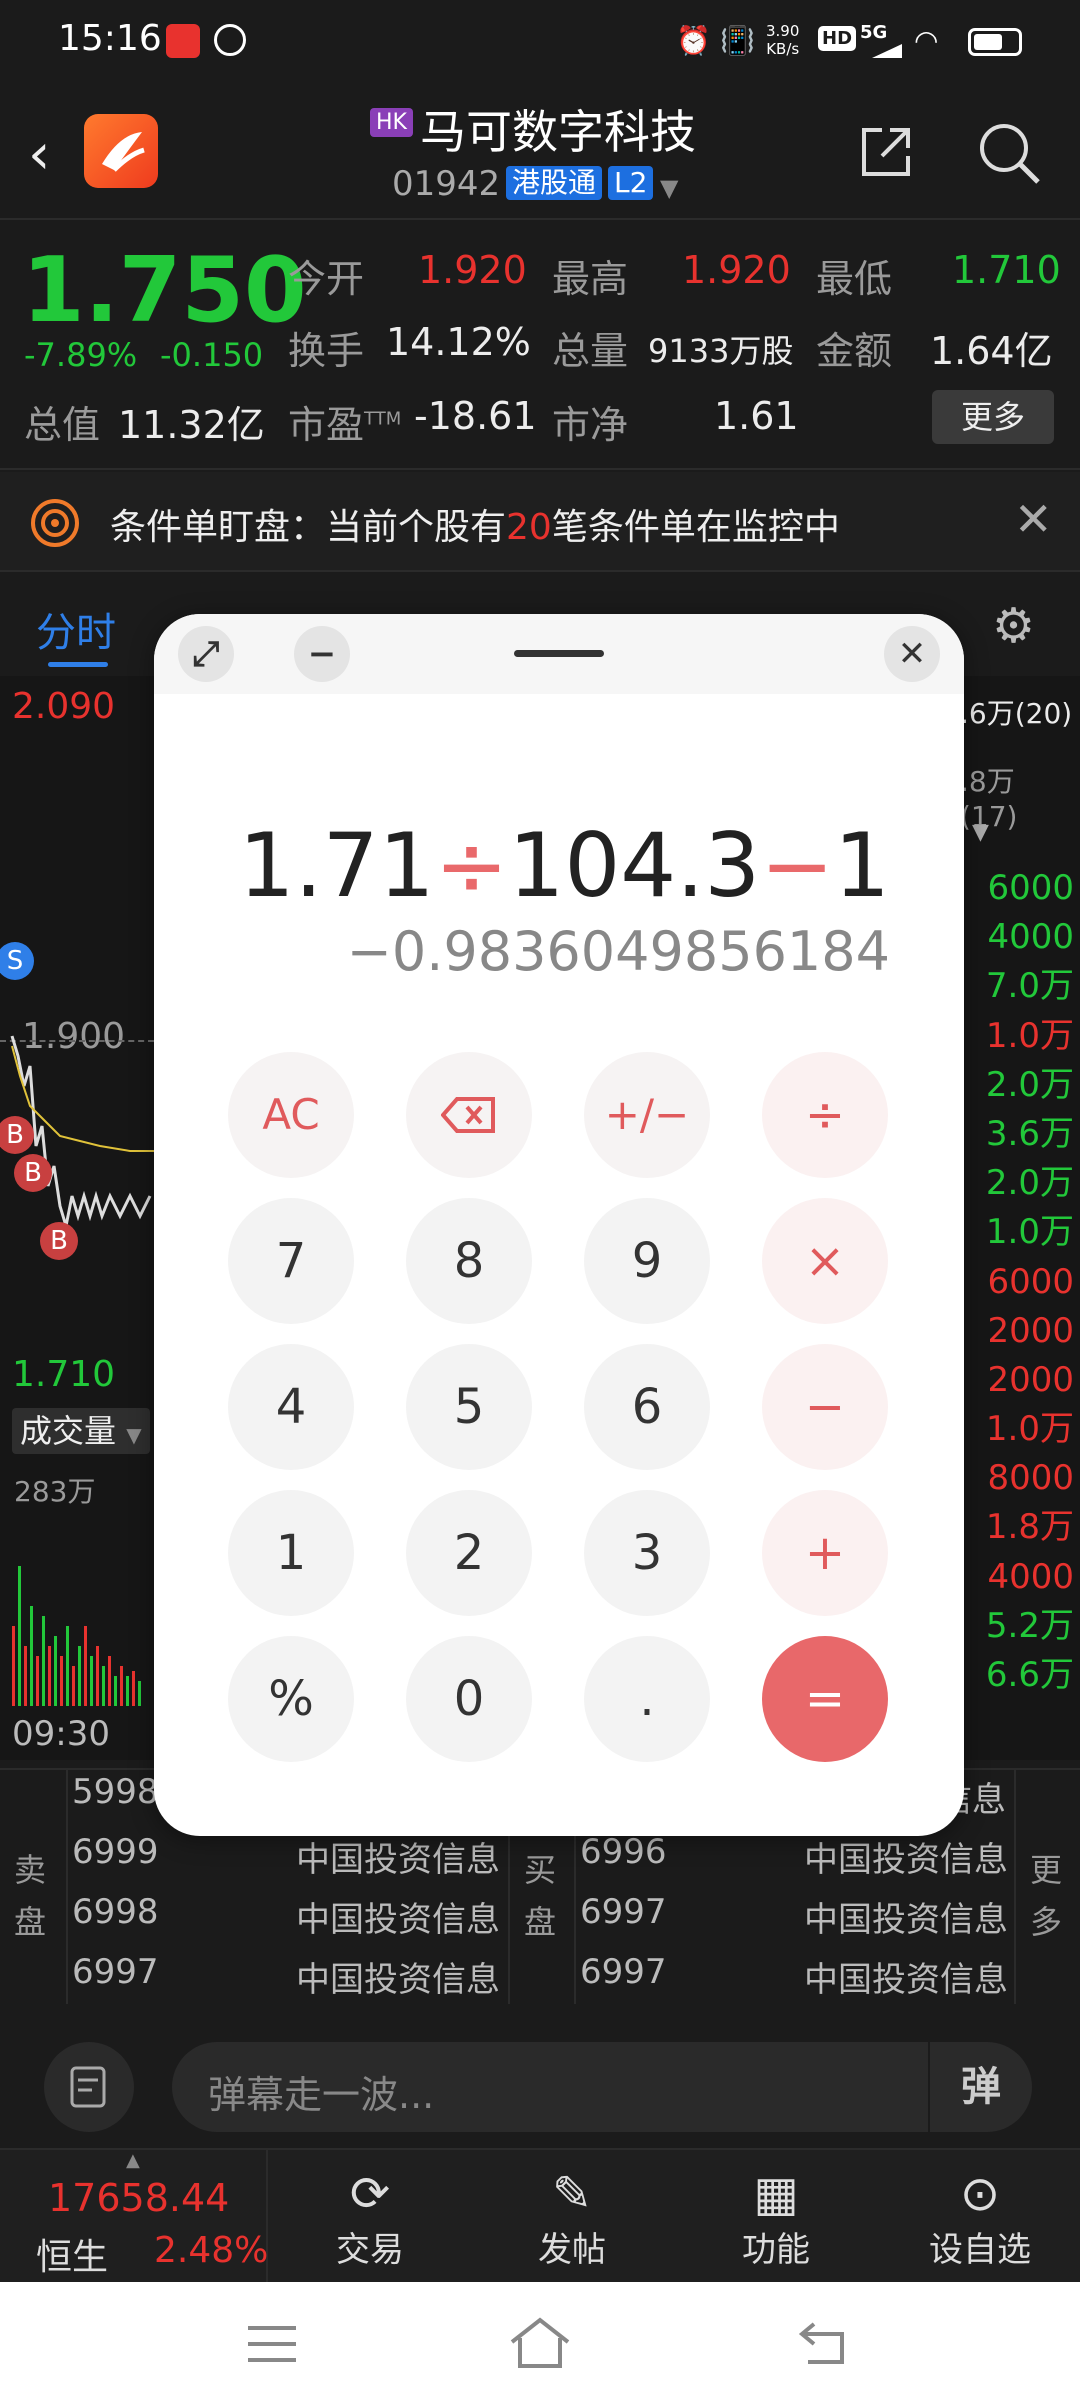 Image resolution: width=1080 pixels, height=2408 pixels. I want to click on stock-header: ‹ HK 马可数字科技 01942 港股通 L2 ▼, so click(540, 152).